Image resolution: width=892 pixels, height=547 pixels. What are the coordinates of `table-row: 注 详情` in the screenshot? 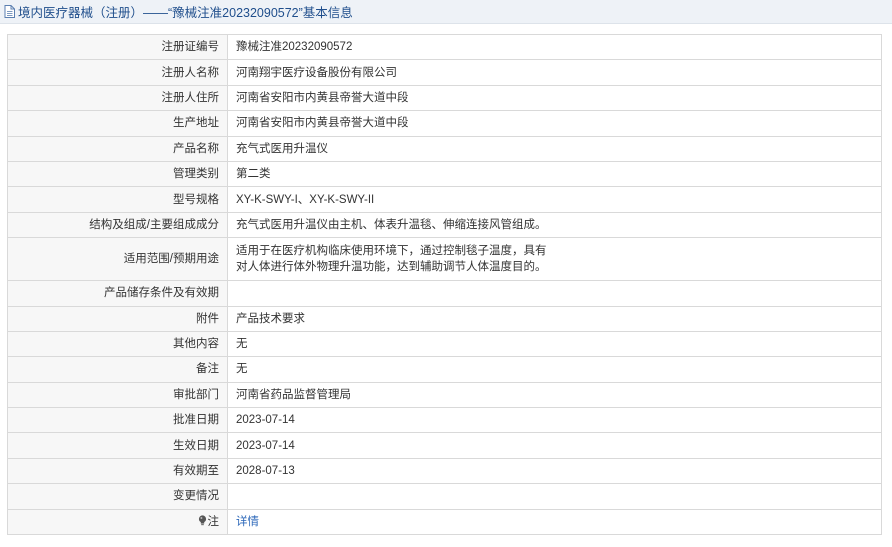 It's located at (444, 522).